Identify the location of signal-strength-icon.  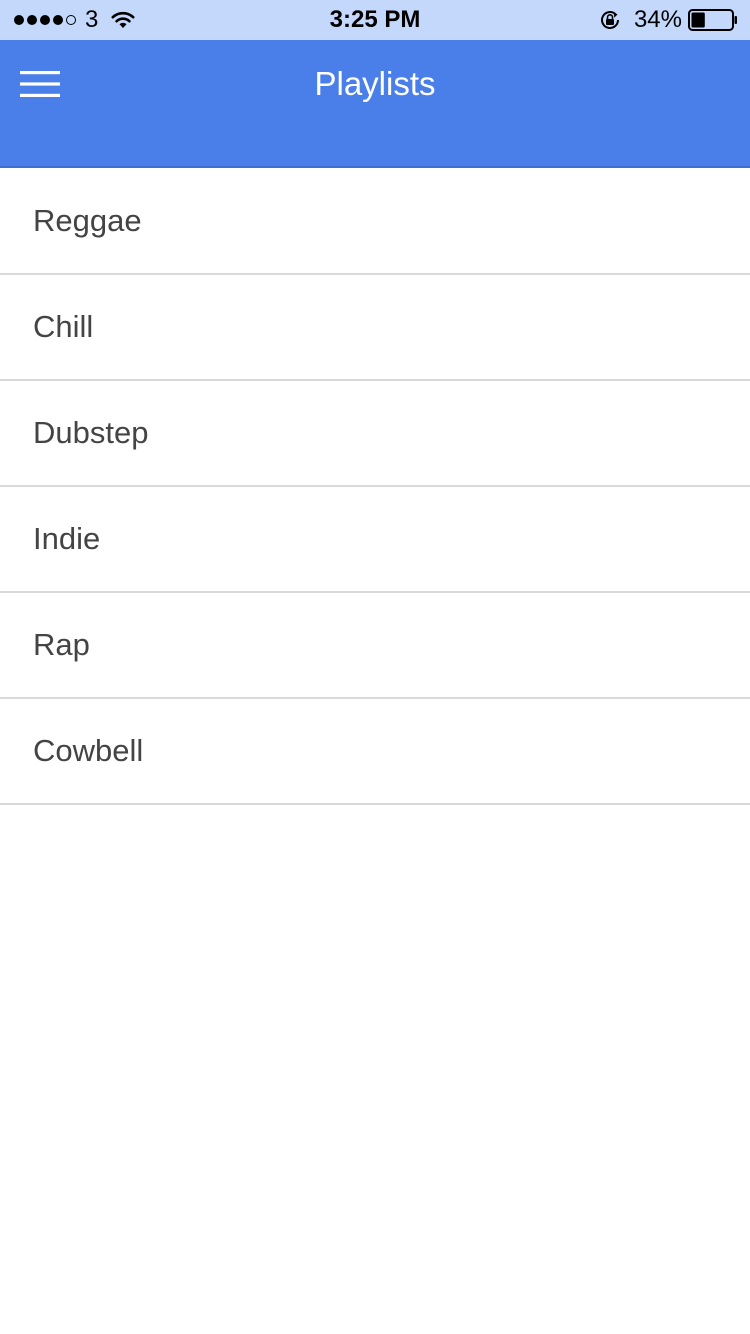
(45, 20).